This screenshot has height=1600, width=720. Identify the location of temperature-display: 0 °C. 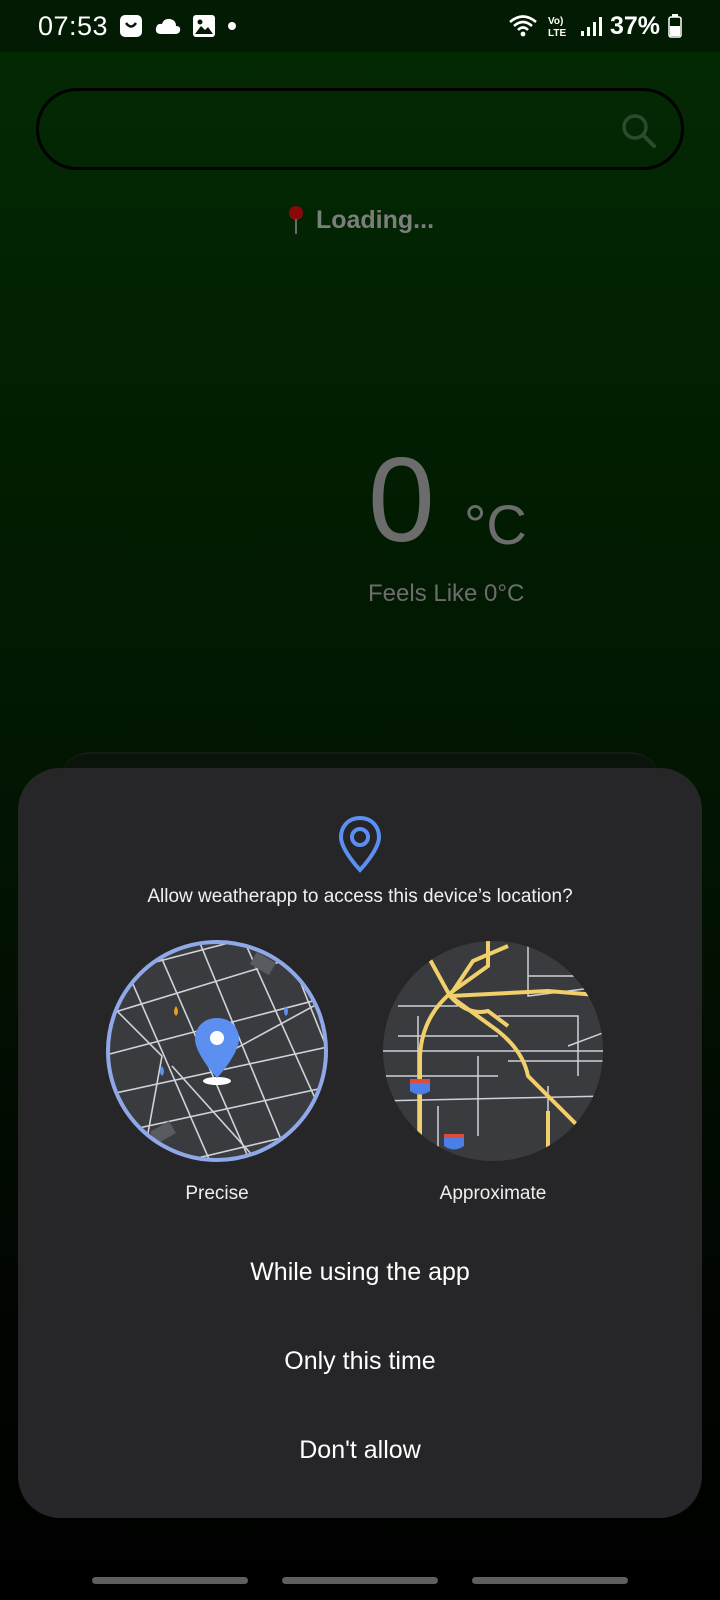
(447, 500).